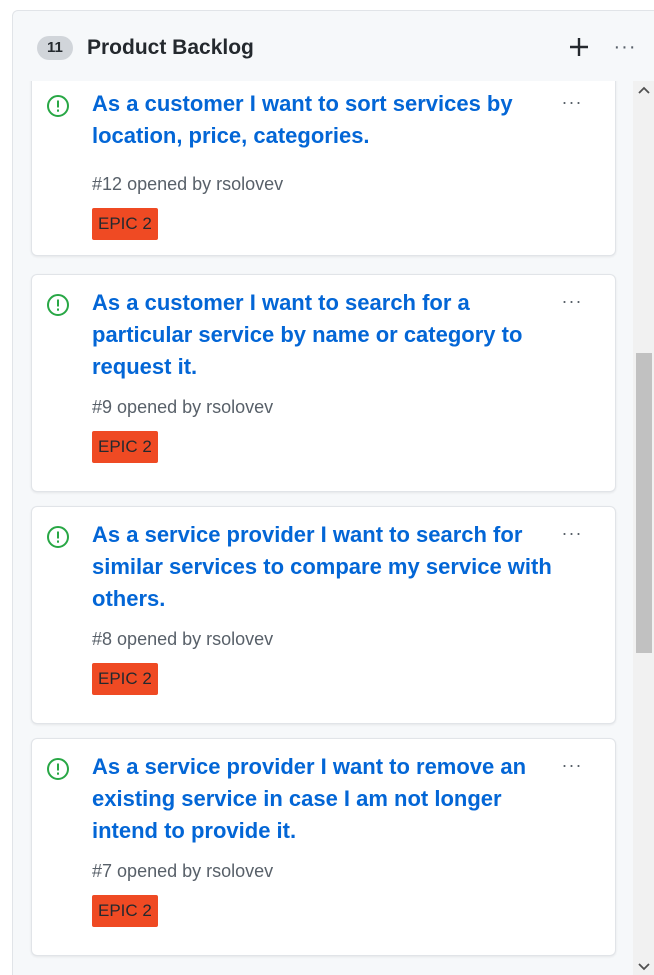  I want to click on scroll-up-button, so click(643, 91).